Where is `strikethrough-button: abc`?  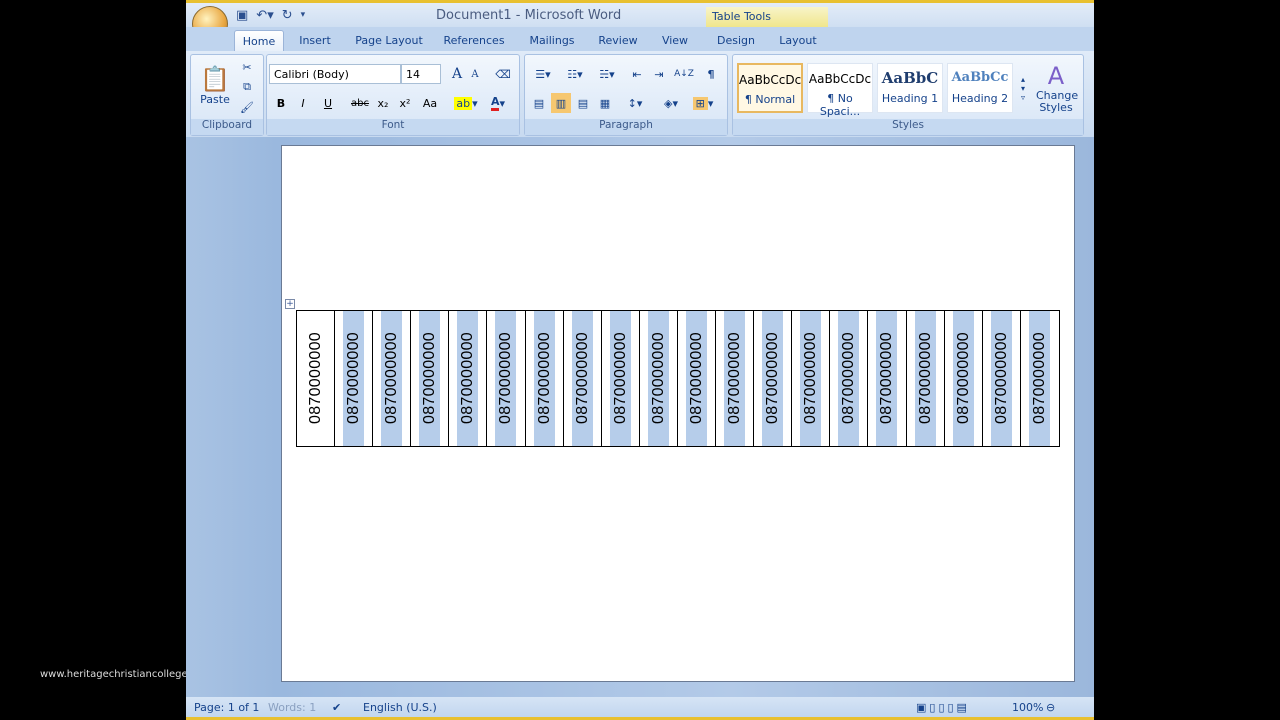 strikethrough-button: abc is located at coordinates (360, 103).